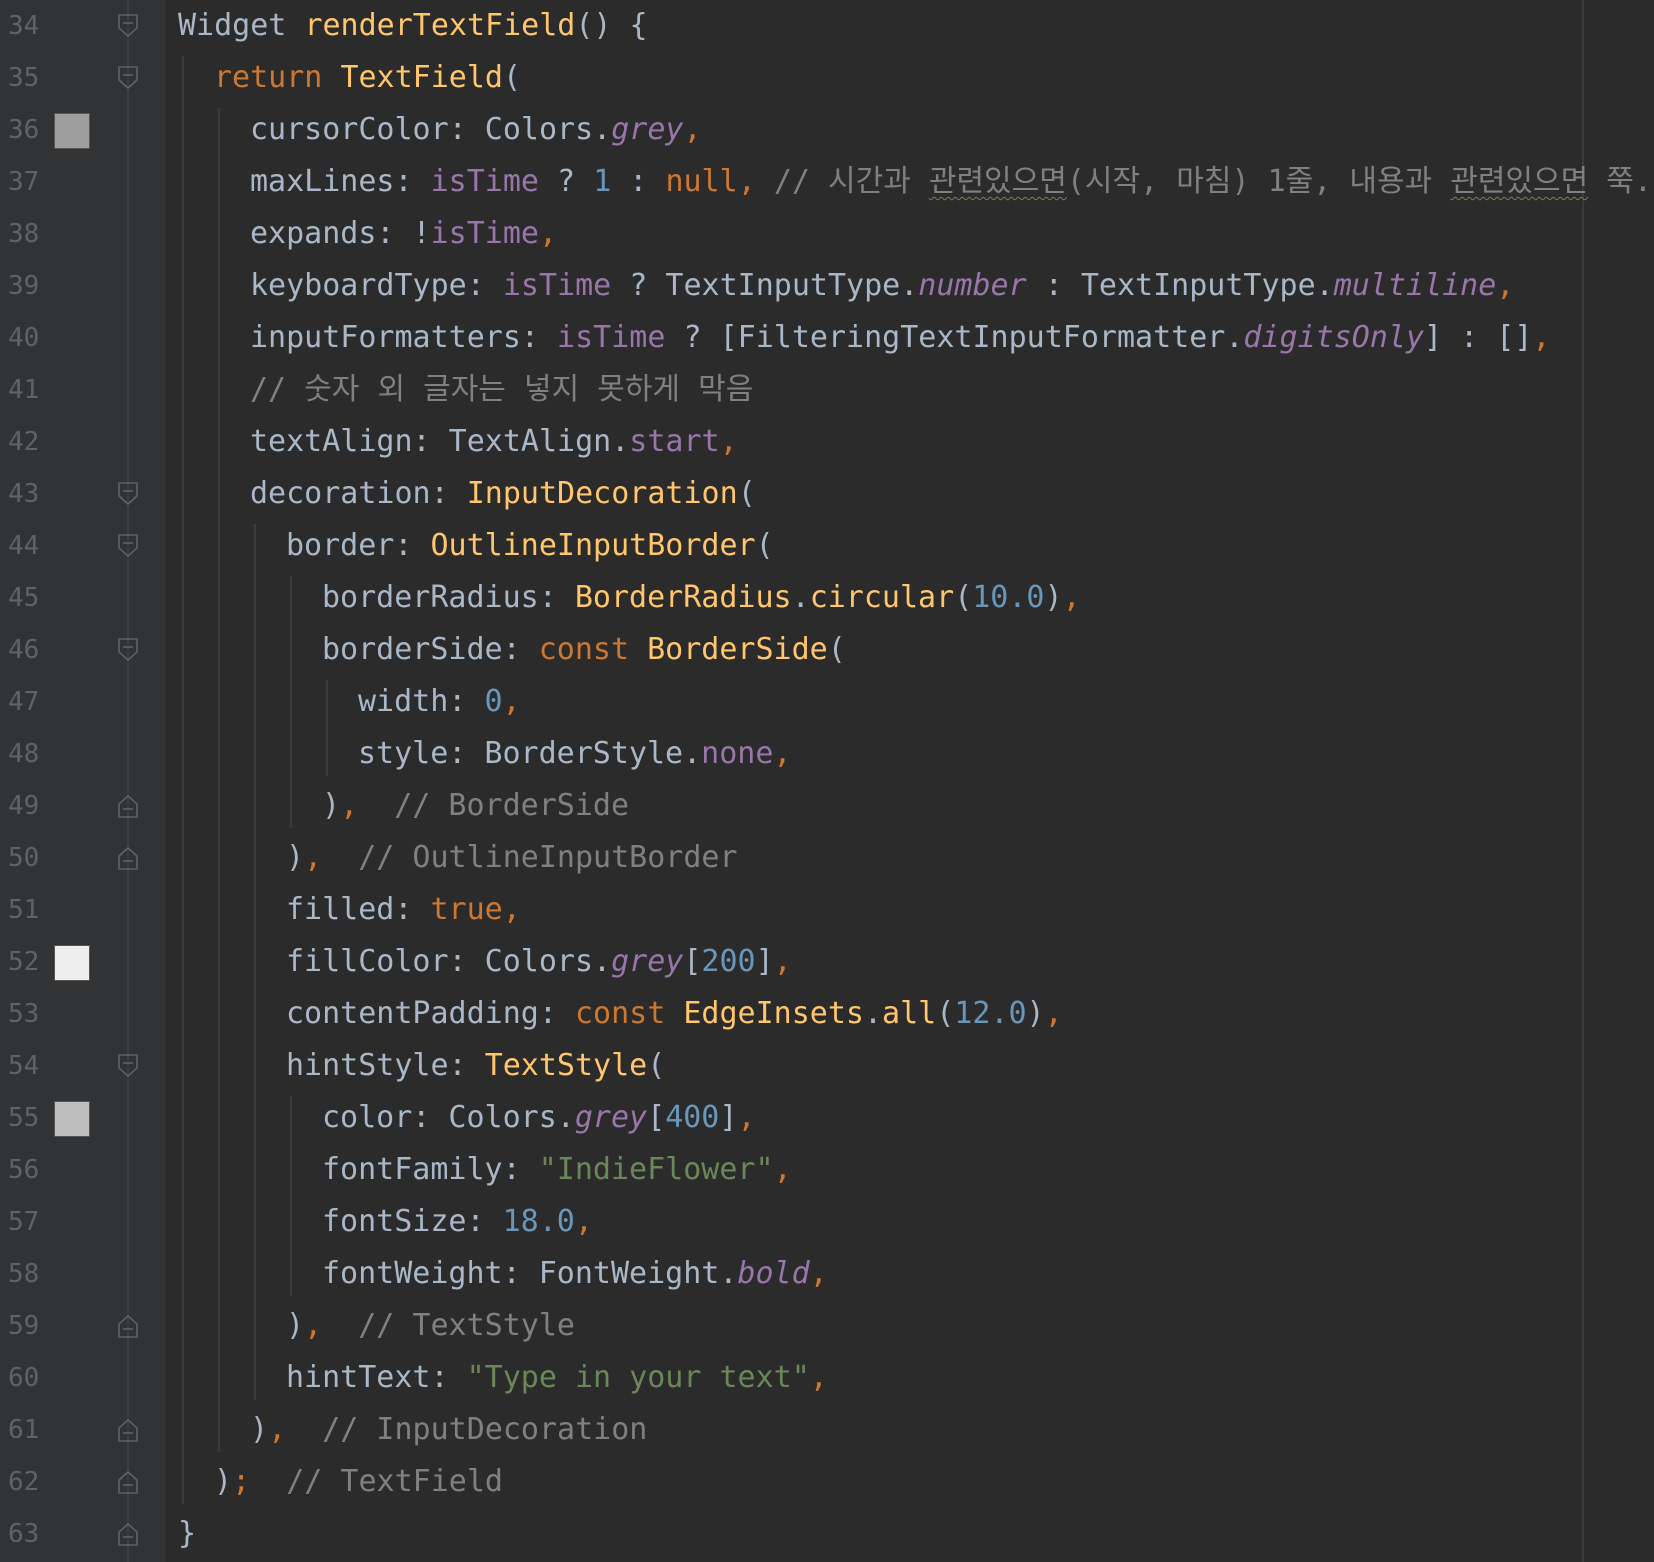 The width and height of the screenshot is (1654, 1562). What do you see at coordinates (475, 1066) in the screenshot?
I see `code-text: hintStyle: TextStyle(` at bounding box center [475, 1066].